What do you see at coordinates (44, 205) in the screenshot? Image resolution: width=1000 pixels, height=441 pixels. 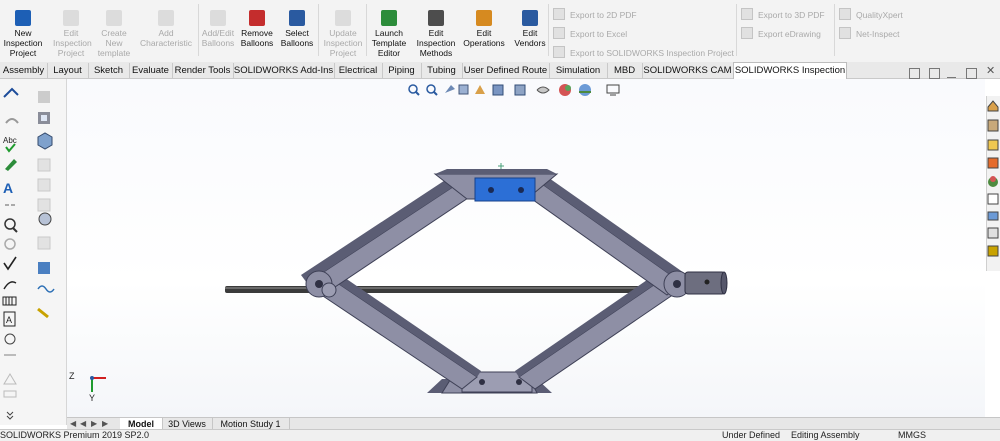 I see `mirror-icon` at bounding box center [44, 205].